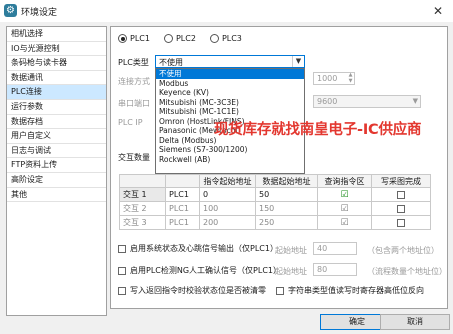  I want to click on sidebar-item: 运行参数, so click(56, 107).